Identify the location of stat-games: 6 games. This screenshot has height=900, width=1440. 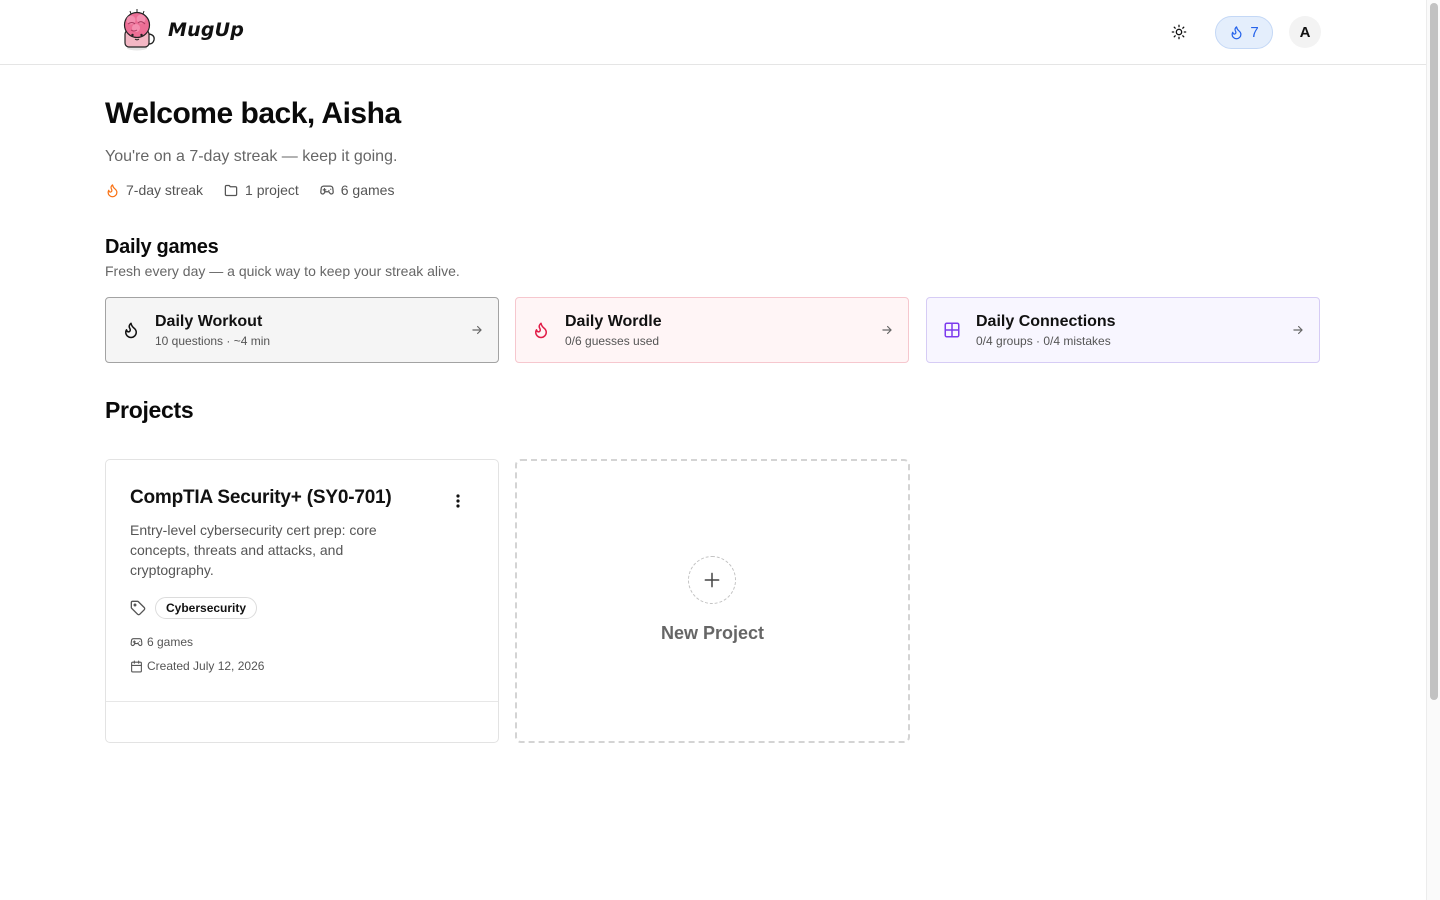
(357, 190).